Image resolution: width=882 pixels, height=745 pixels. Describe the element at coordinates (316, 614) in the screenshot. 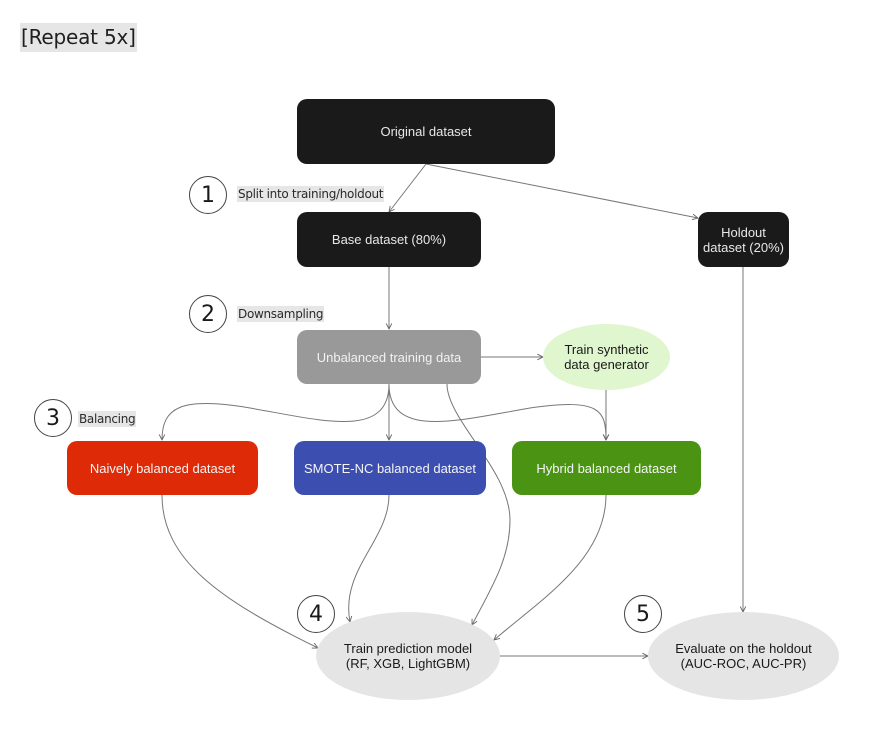

I see `step-4-badge: 4` at that location.